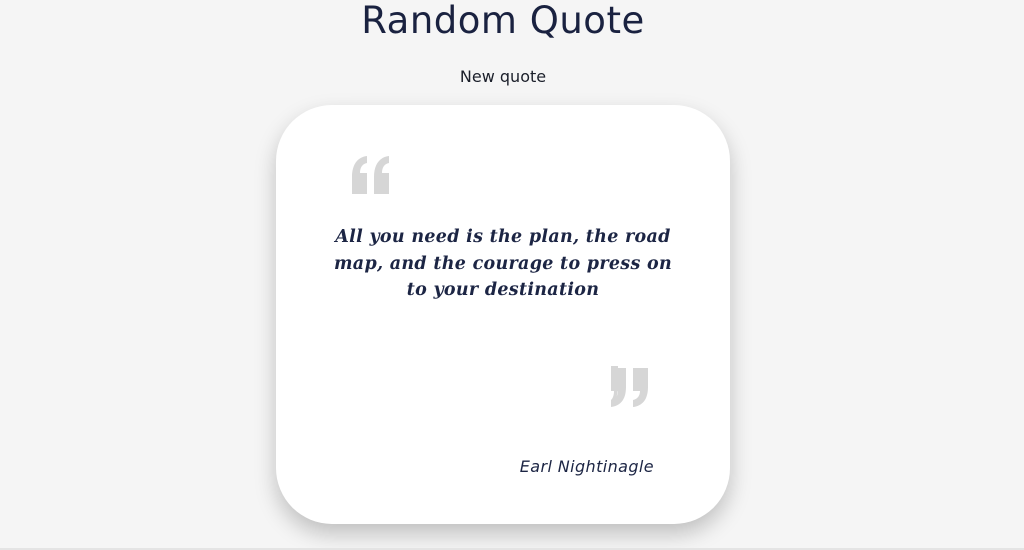 The height and width of the screenshot is (550, 1024). Describe the element at coordinates (586, 466) in the screenshot. I see `quote-author: Earl Nightinagle` at that location.